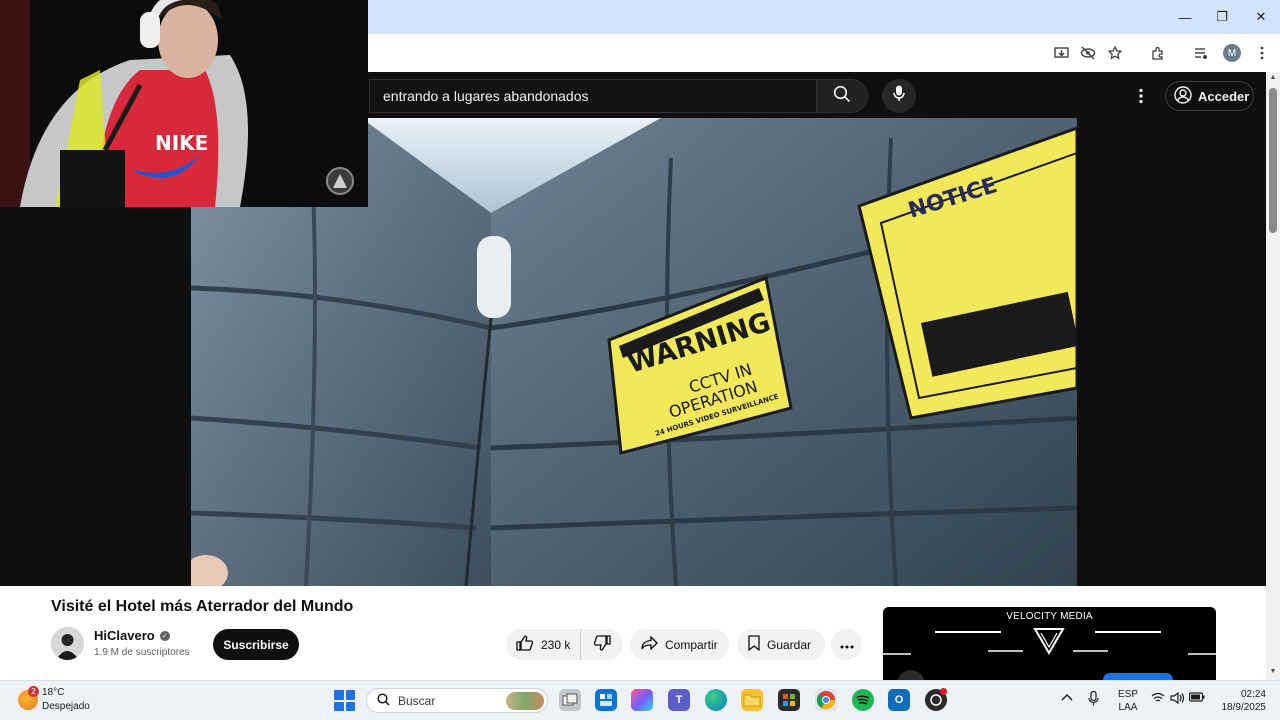 This screenshot has height=720, width=1280. I want to click on search-button, so click(842, 96).